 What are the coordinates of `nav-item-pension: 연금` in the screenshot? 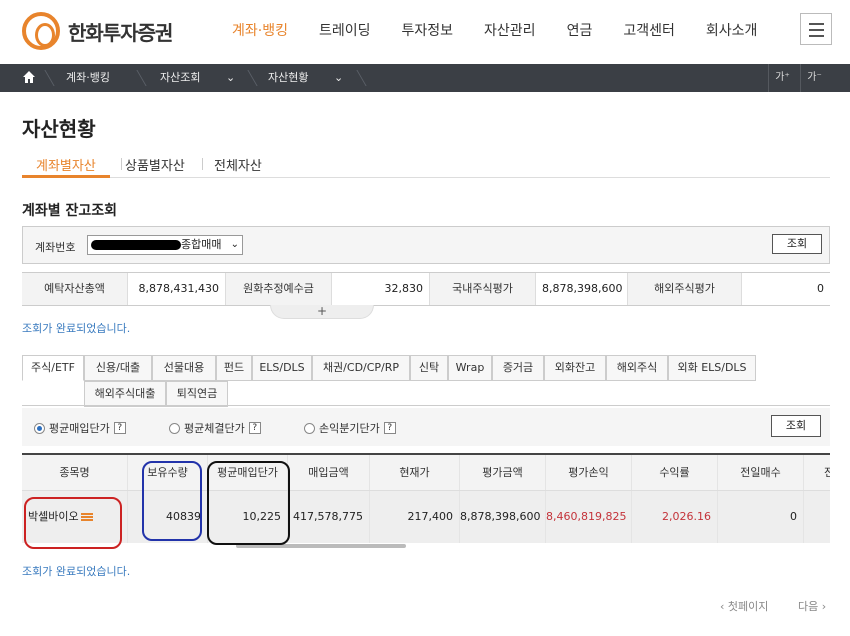 It's located at (580, 30).